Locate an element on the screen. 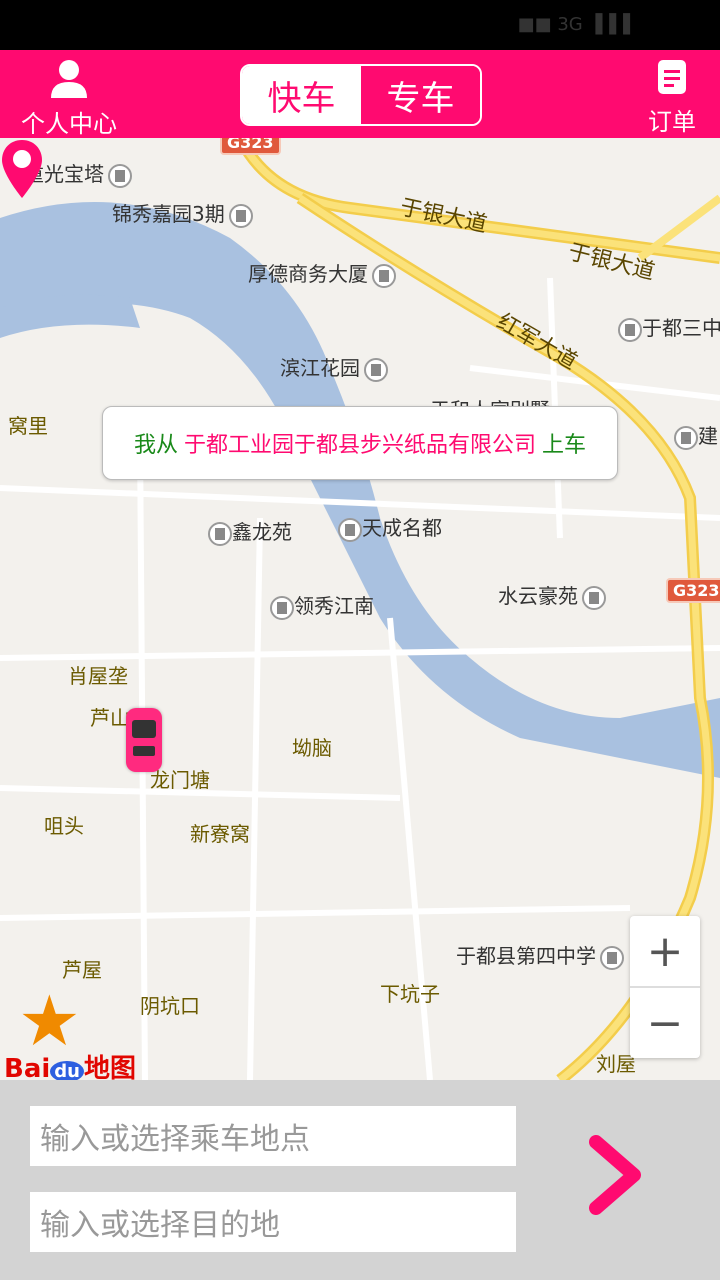 The height and width of the screenshot is (1280, 720). orders-button: 订单 is located at coordinates (672, 97).